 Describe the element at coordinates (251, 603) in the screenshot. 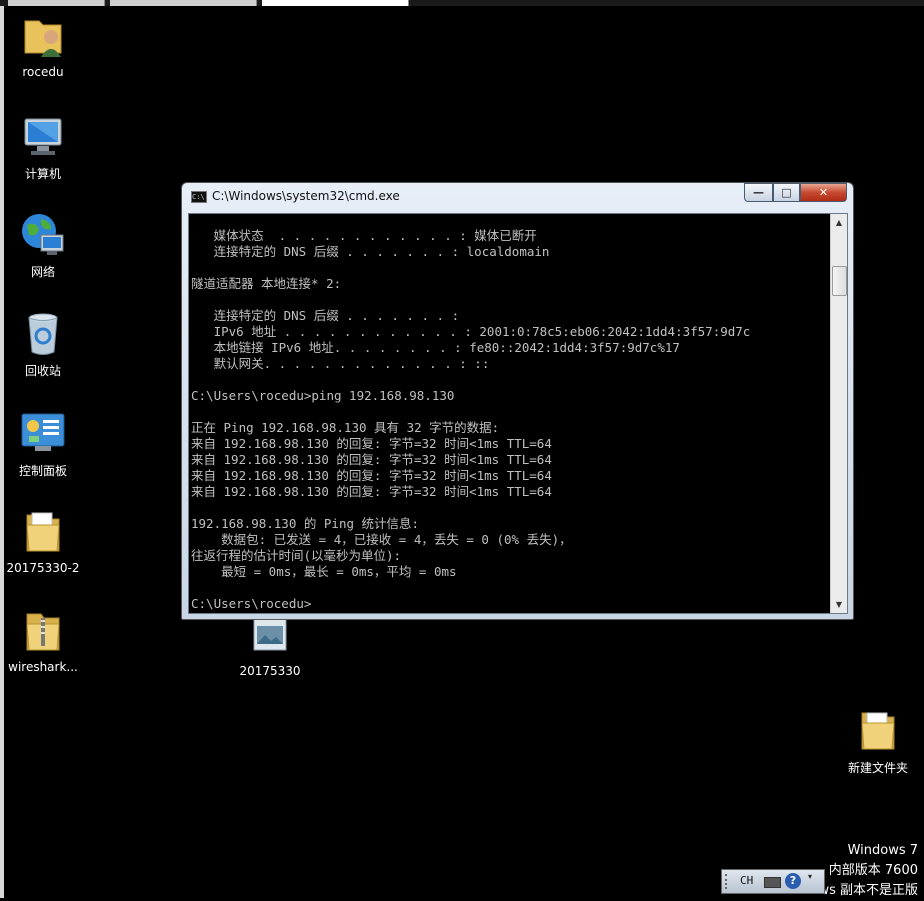

I see `console-line: C:\Users\rocedu>` at that location.